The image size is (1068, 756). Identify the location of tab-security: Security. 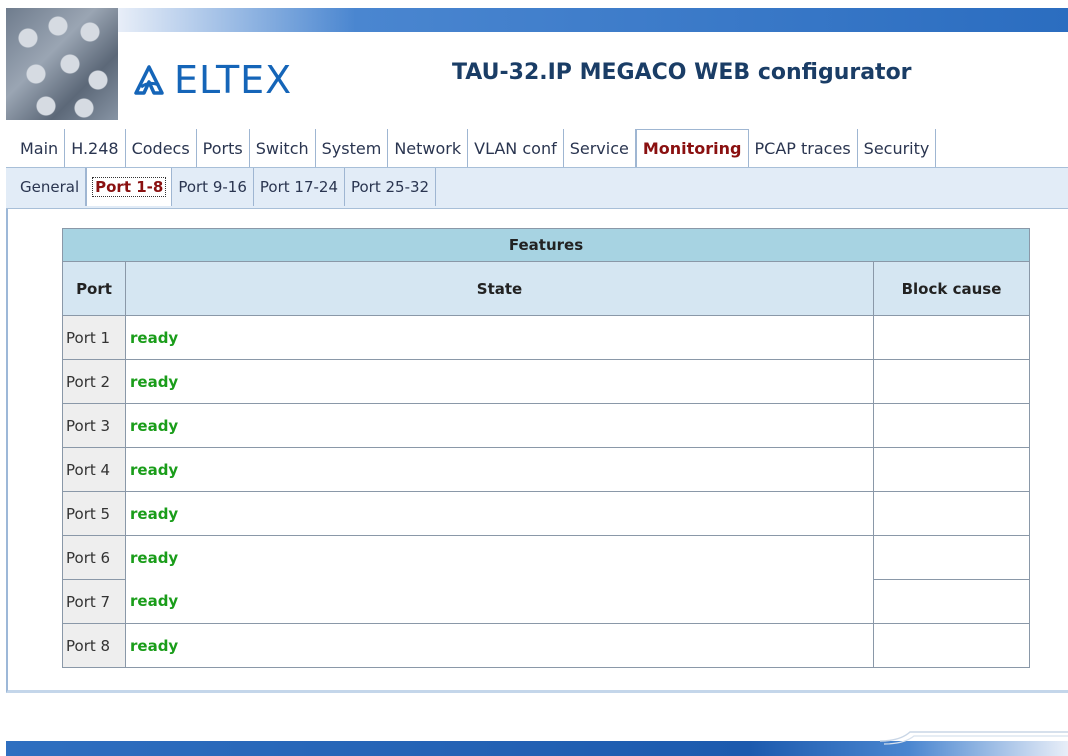
(897, 148).